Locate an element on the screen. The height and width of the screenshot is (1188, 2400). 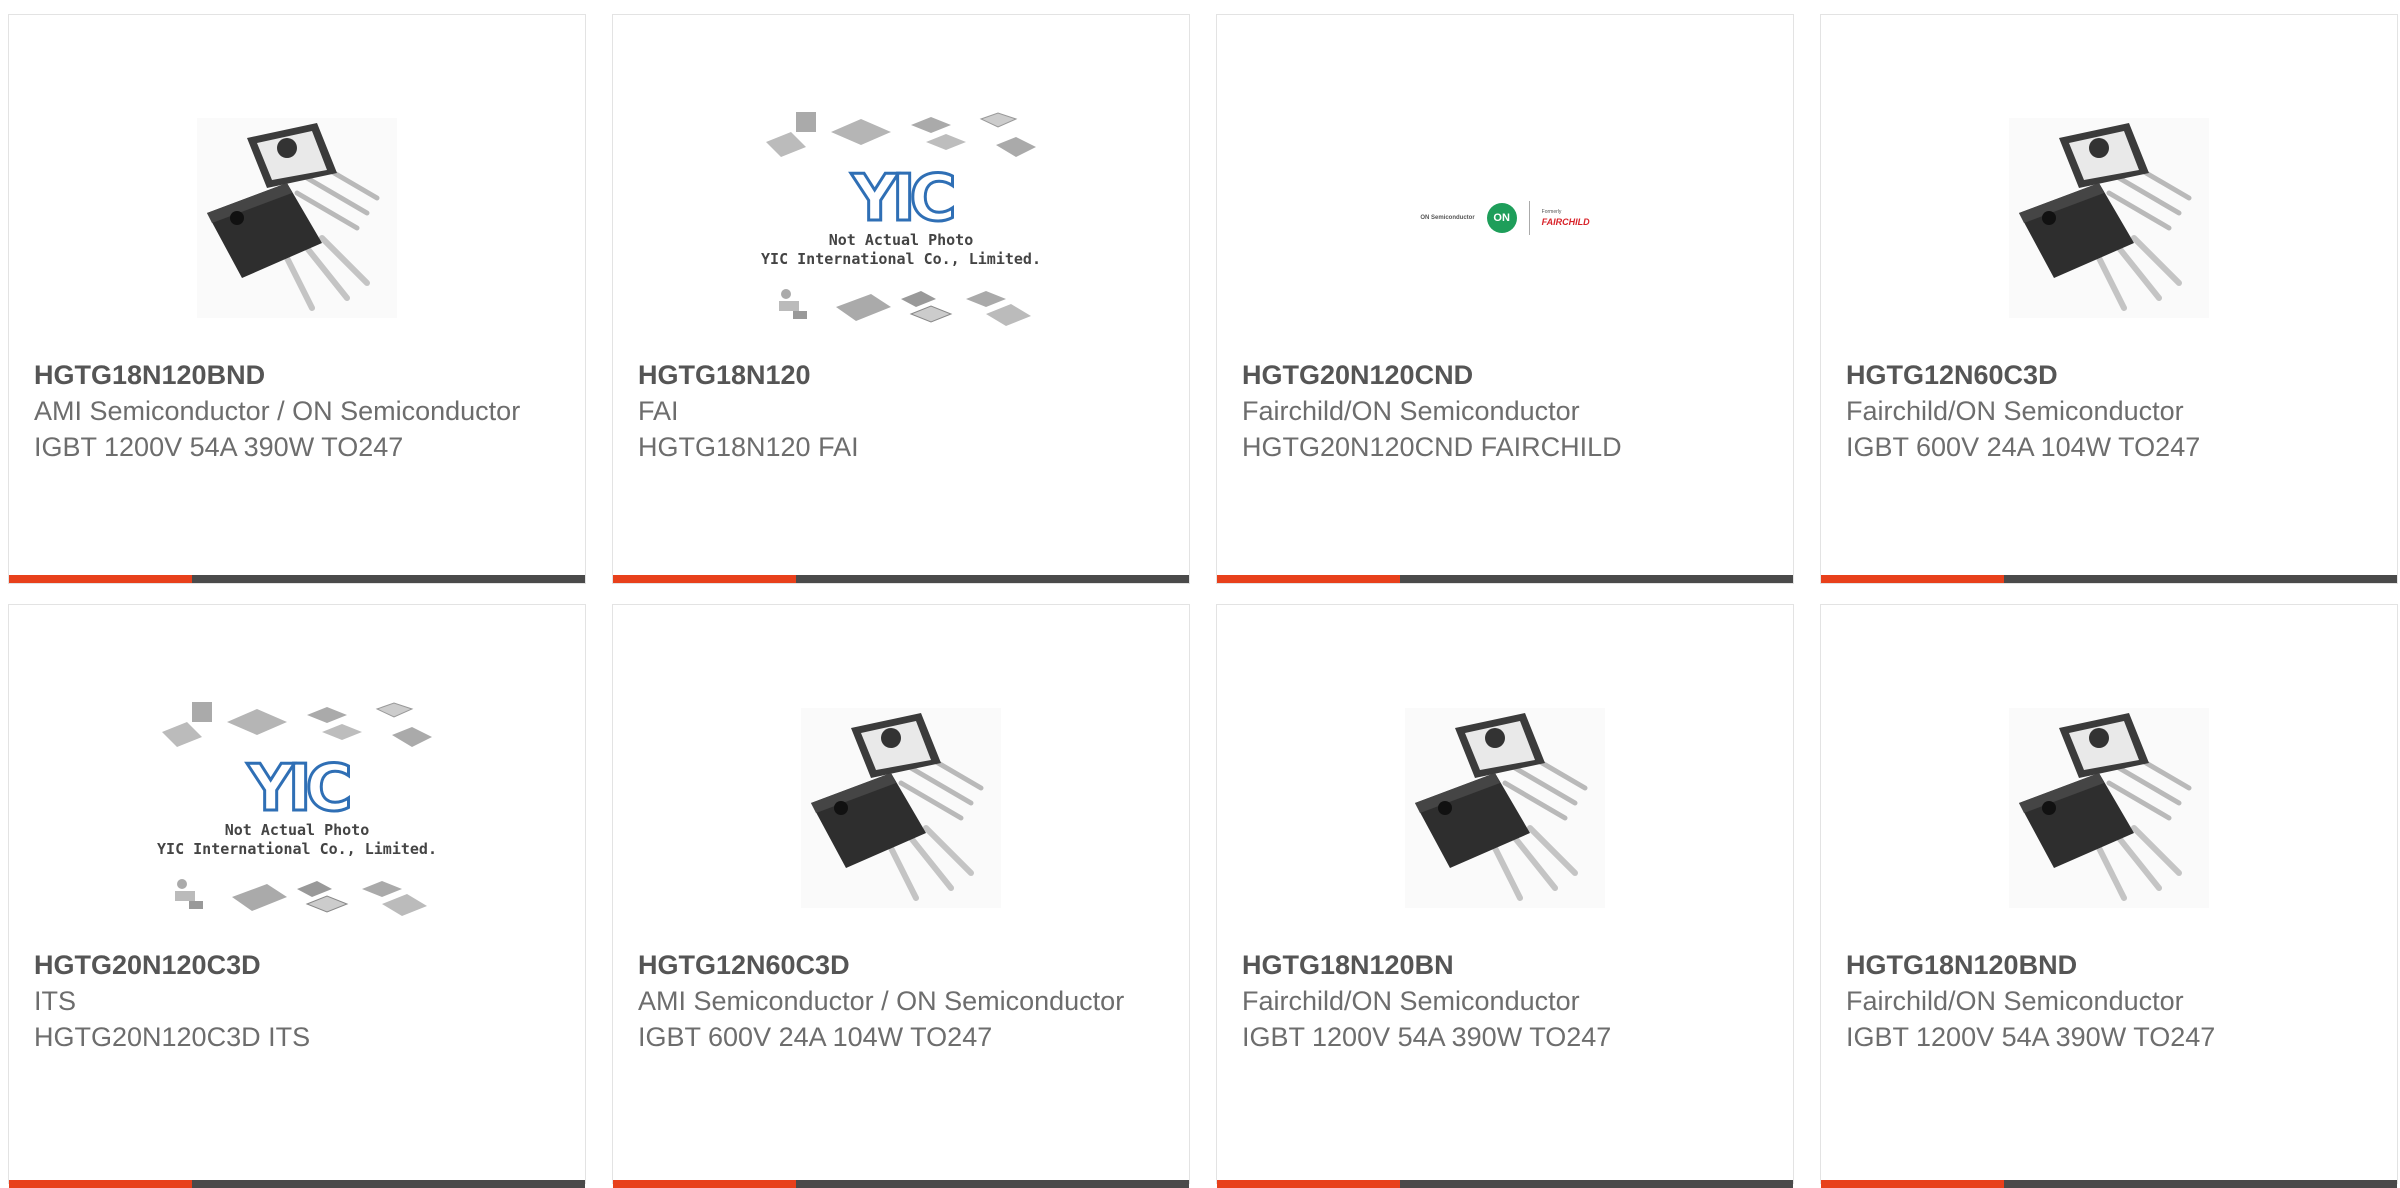
manufacturer-logo-image: ON Semiconductor ON Formerly FAIRCHILD is located at coordinates (1505, 217).